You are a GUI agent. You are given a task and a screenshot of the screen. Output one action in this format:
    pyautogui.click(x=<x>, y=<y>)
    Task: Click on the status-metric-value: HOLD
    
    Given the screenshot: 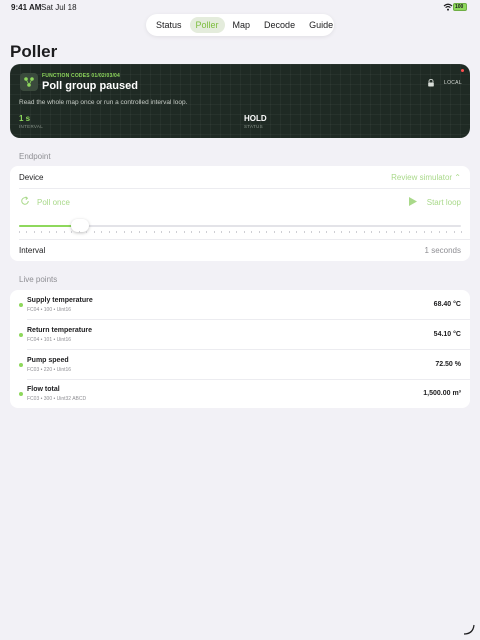 What is the action you would take?
    pyautogui.click(x=255, y=118)
    